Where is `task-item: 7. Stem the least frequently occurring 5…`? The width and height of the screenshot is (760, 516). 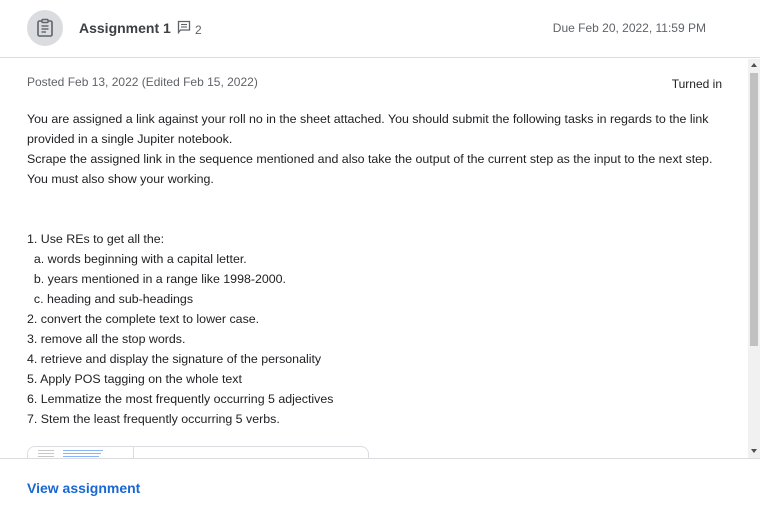
task-item: 7. Stem the least frequently occurring 5… is located at coordinates (153, 419).